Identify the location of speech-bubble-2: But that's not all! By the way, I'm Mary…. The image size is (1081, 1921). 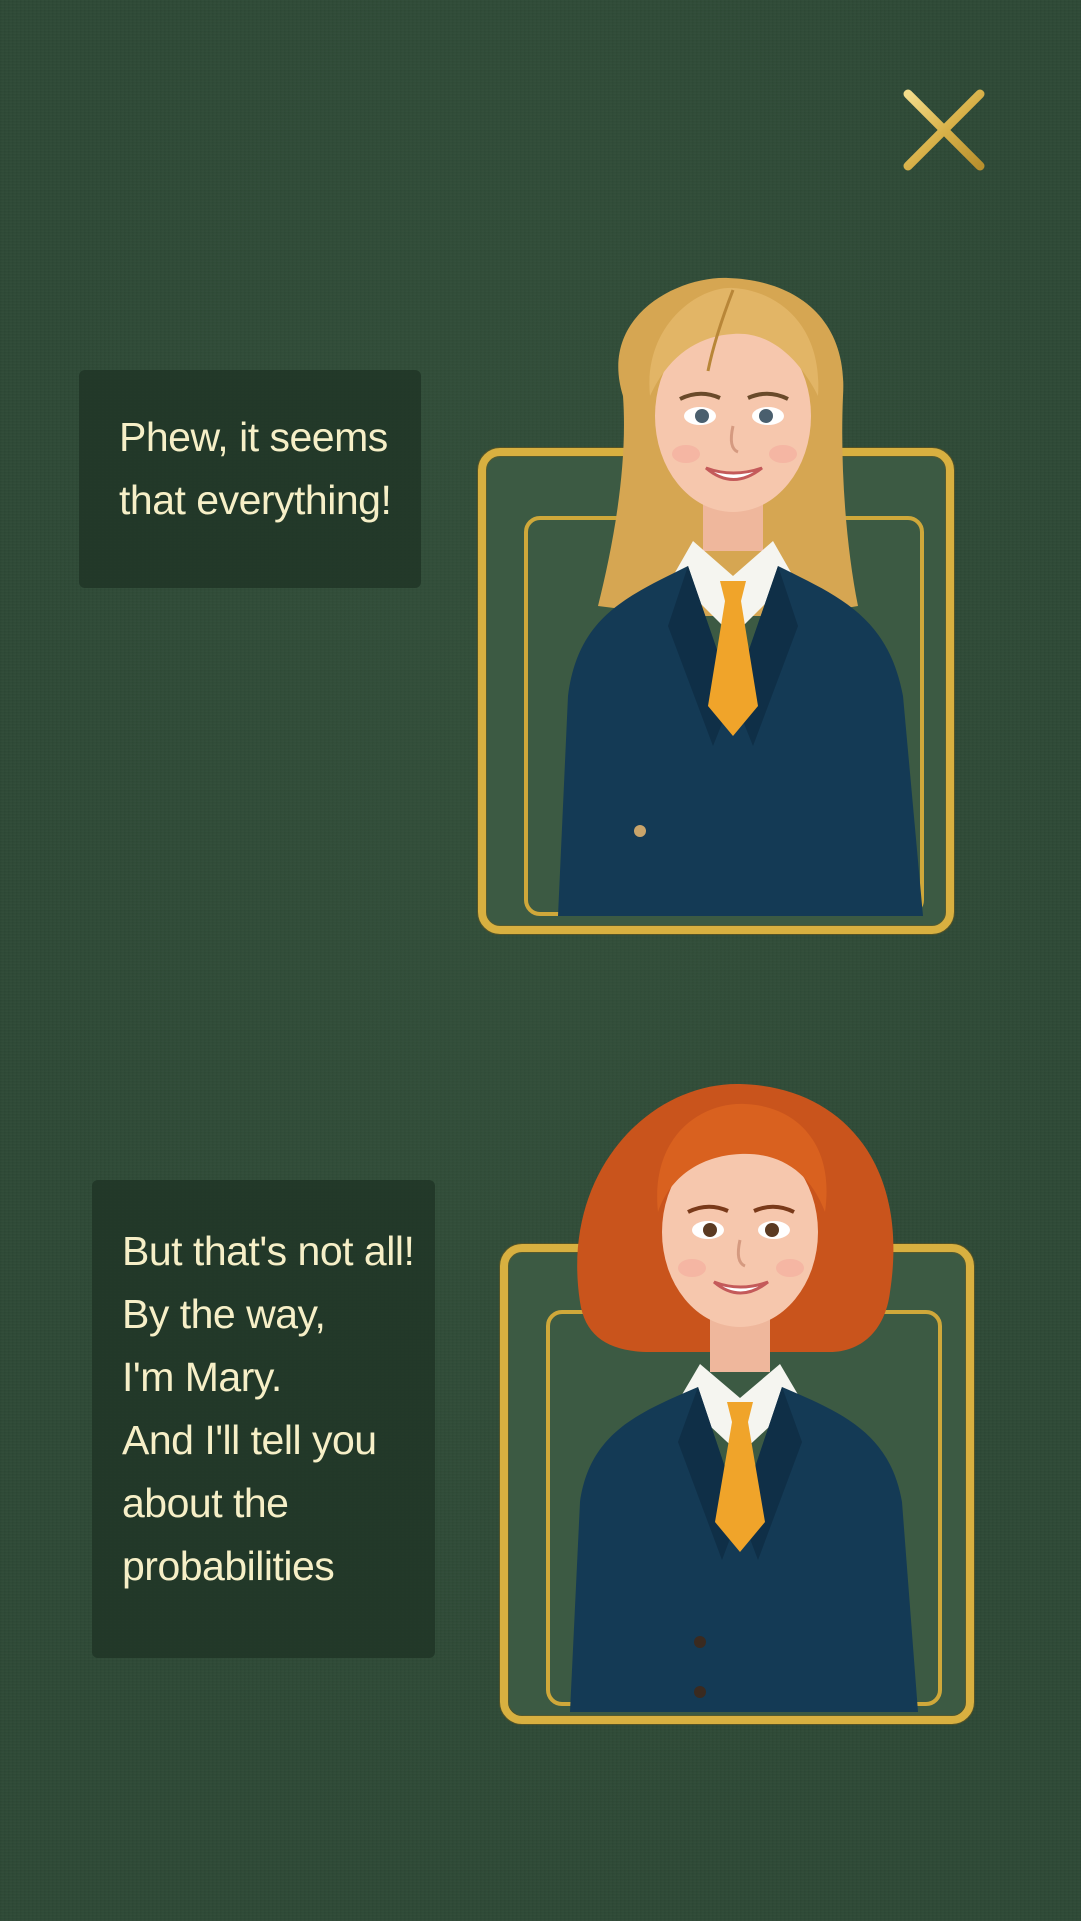
(263, 1419).